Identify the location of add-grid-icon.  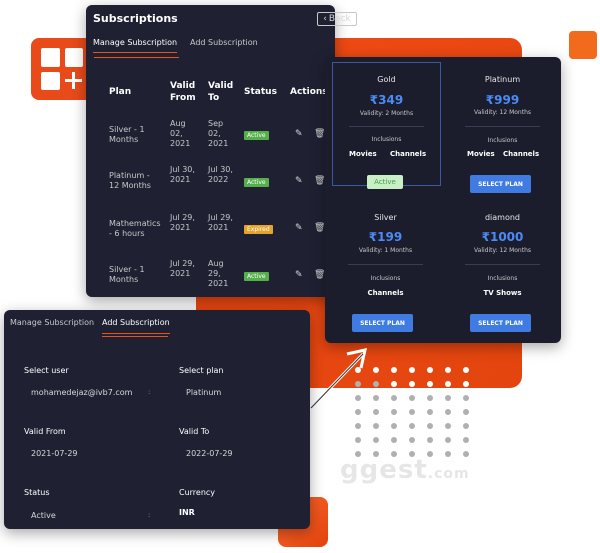
(62, 69).